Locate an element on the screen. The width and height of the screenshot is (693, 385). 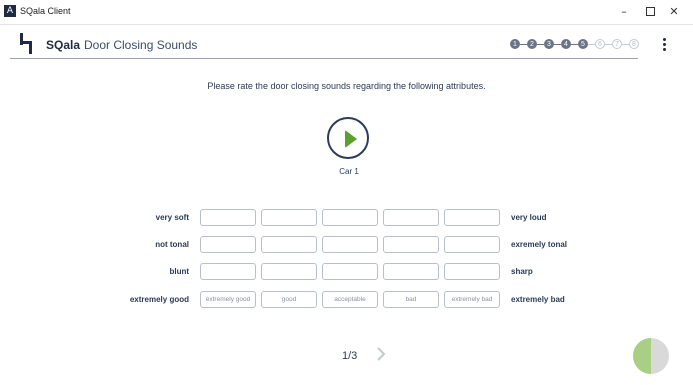
rating-option: good is located at coordinates (289, 299).